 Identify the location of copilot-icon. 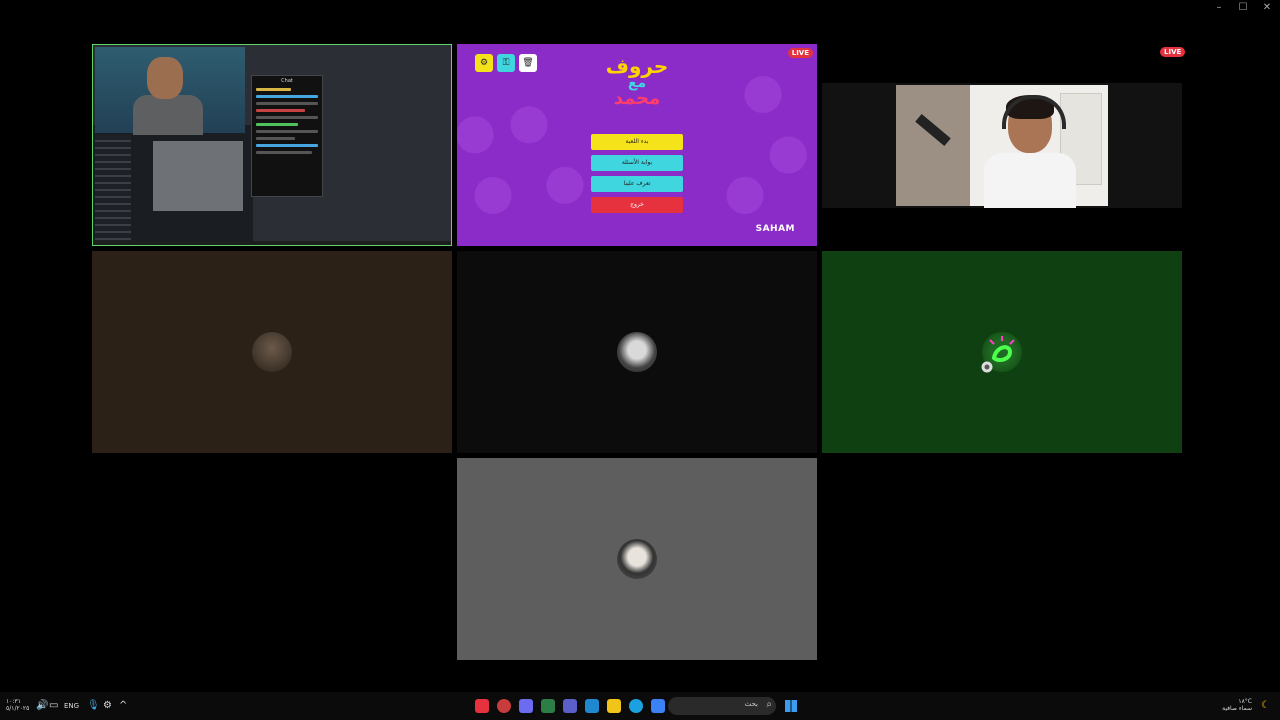
(658, 706).